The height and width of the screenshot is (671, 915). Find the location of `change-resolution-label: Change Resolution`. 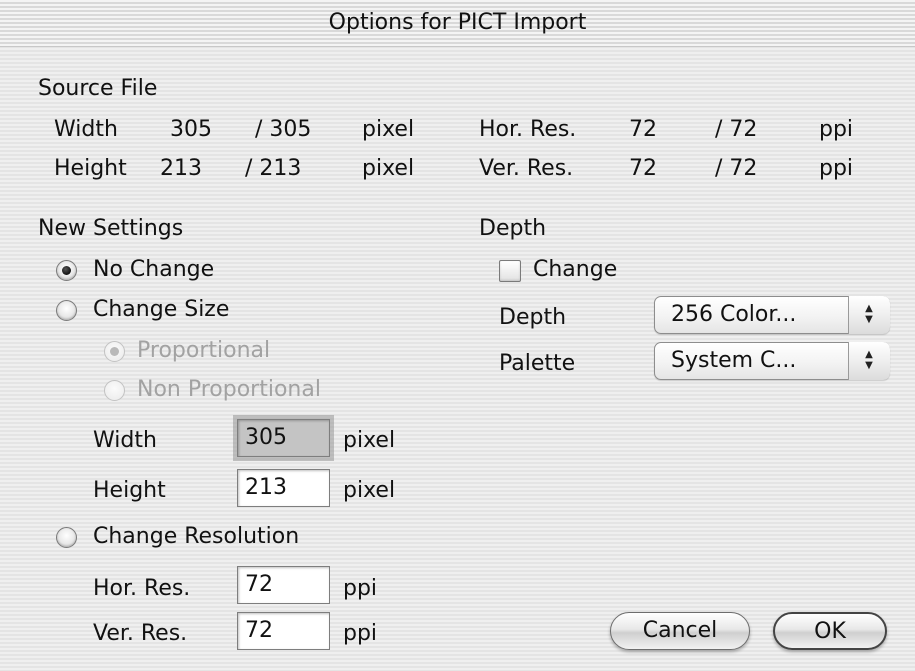

change-resolution-label: Change Resolution is located at coordinates (196, 537).